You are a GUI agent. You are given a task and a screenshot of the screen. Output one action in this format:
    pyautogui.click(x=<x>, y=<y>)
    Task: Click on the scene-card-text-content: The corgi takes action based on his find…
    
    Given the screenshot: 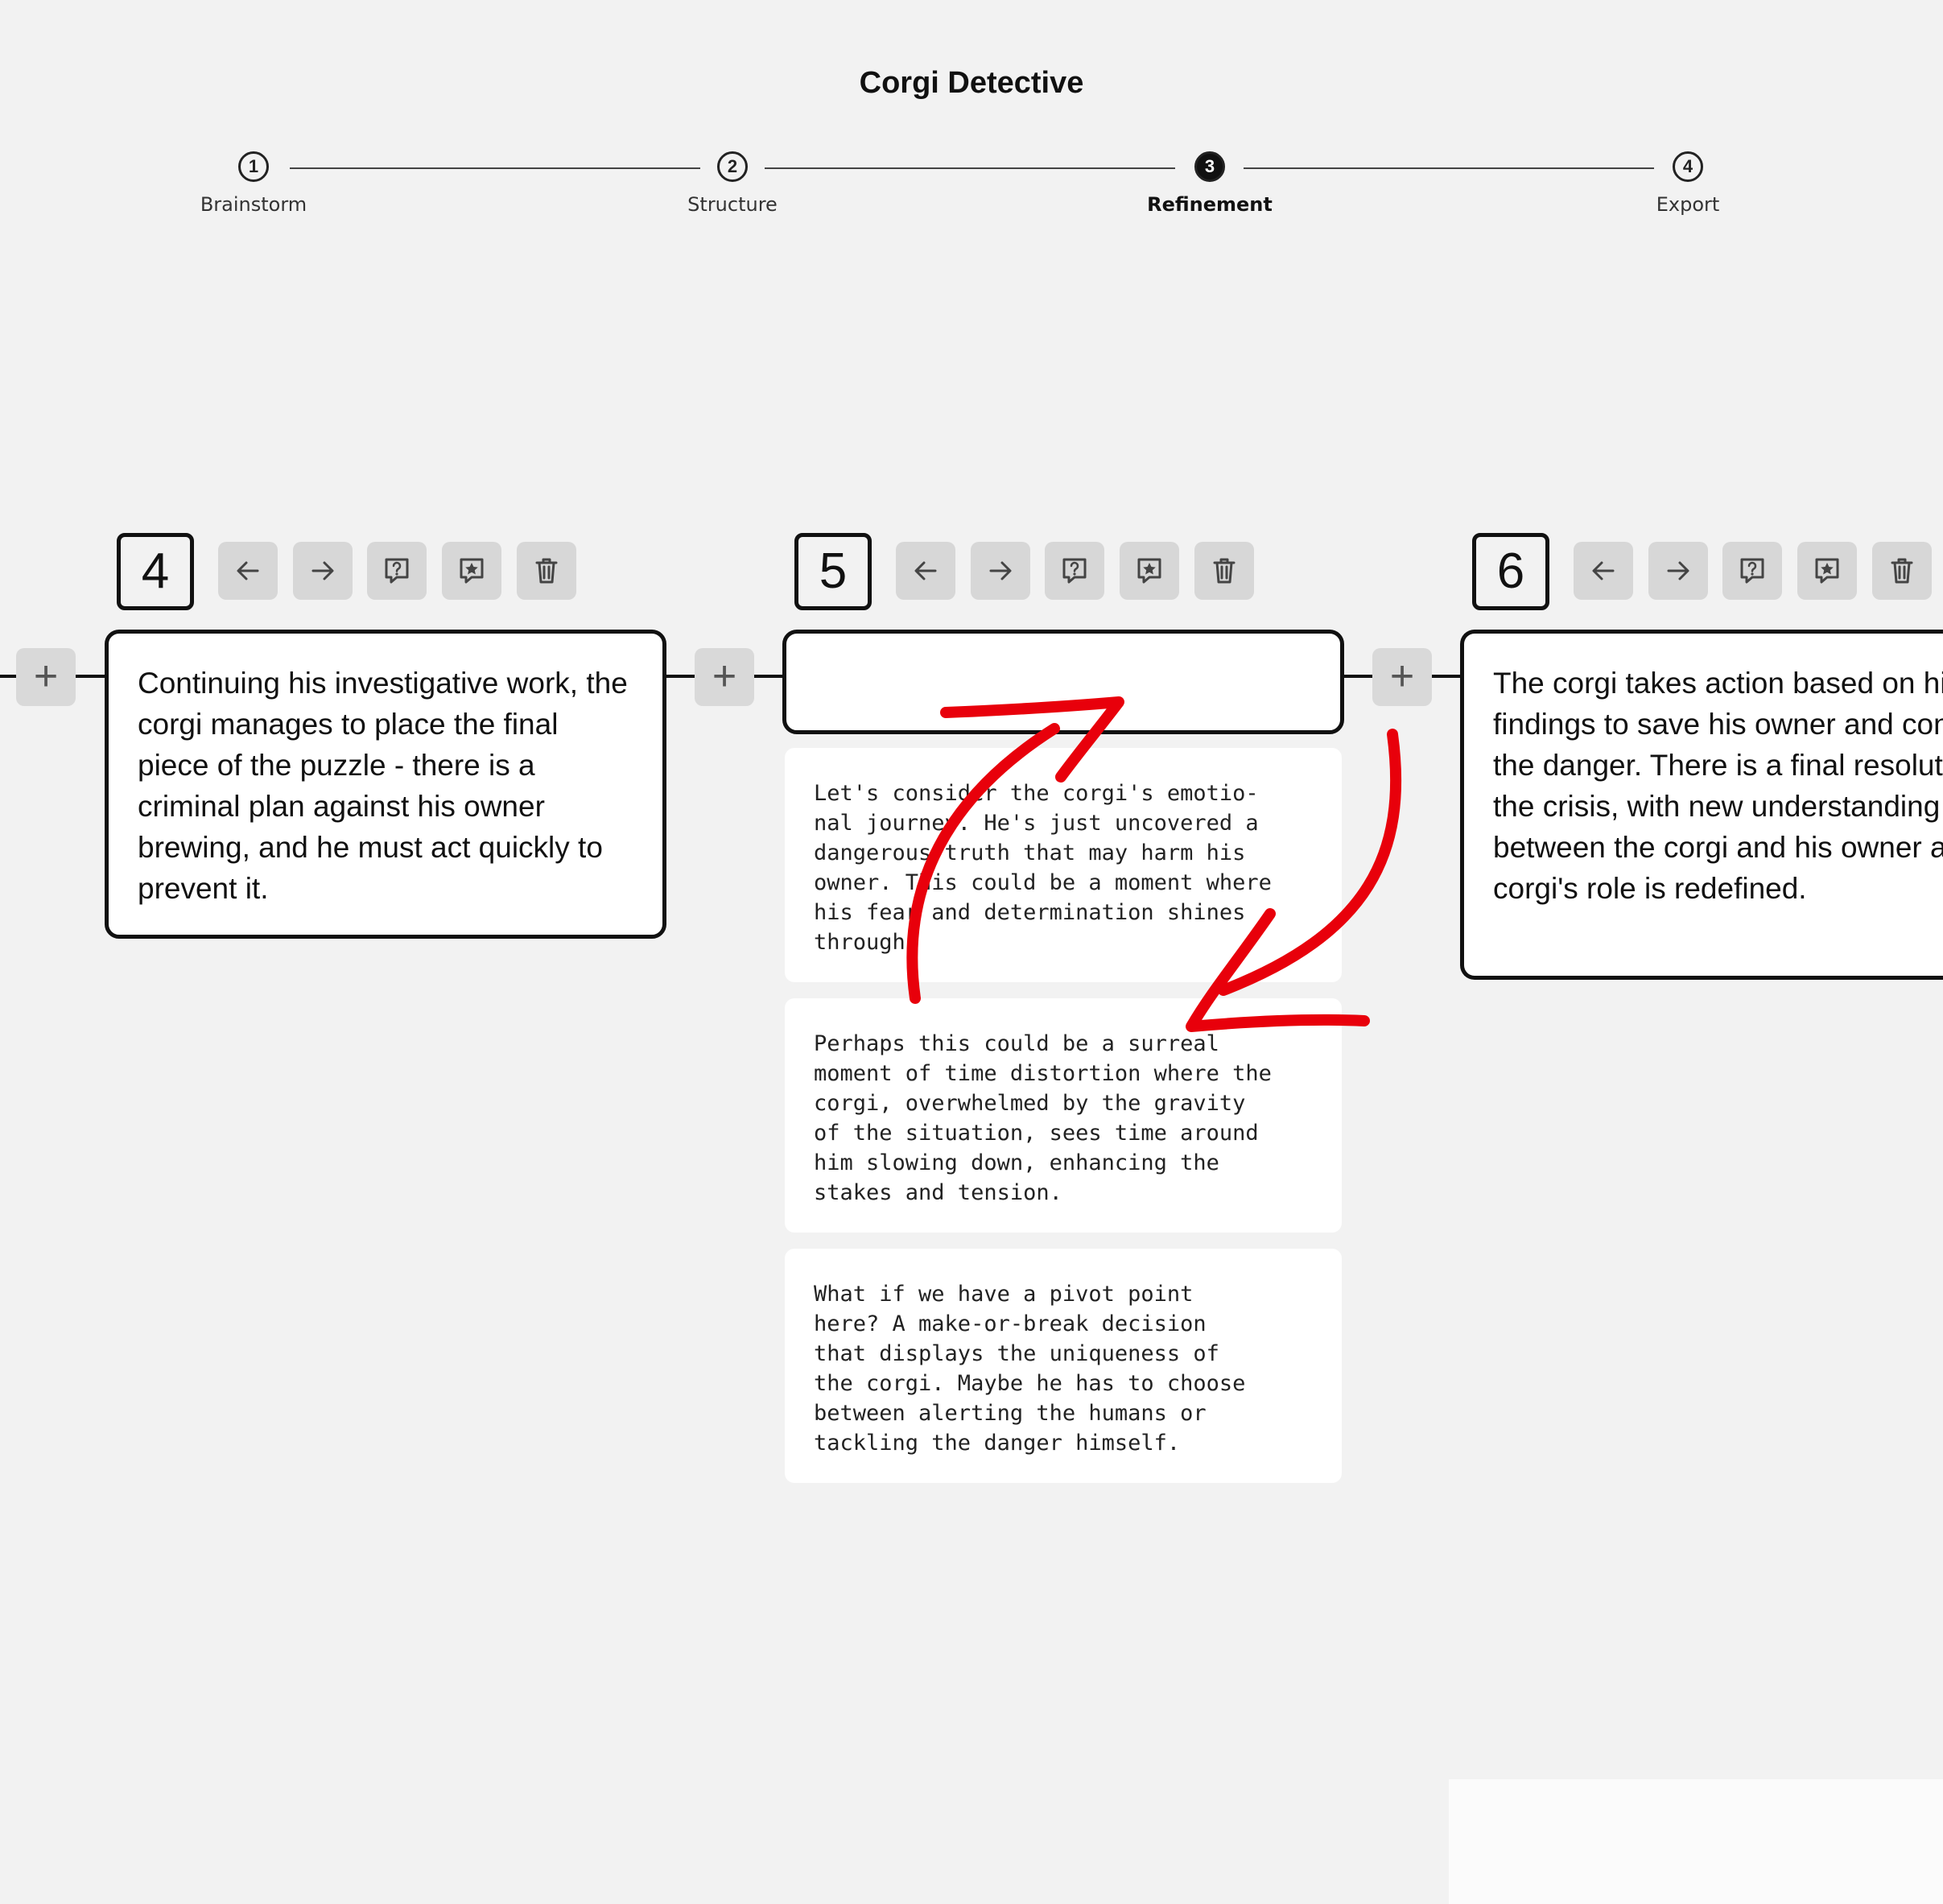 What is the action you would take?
    pyautogui.click(x=1718, y=786)
    